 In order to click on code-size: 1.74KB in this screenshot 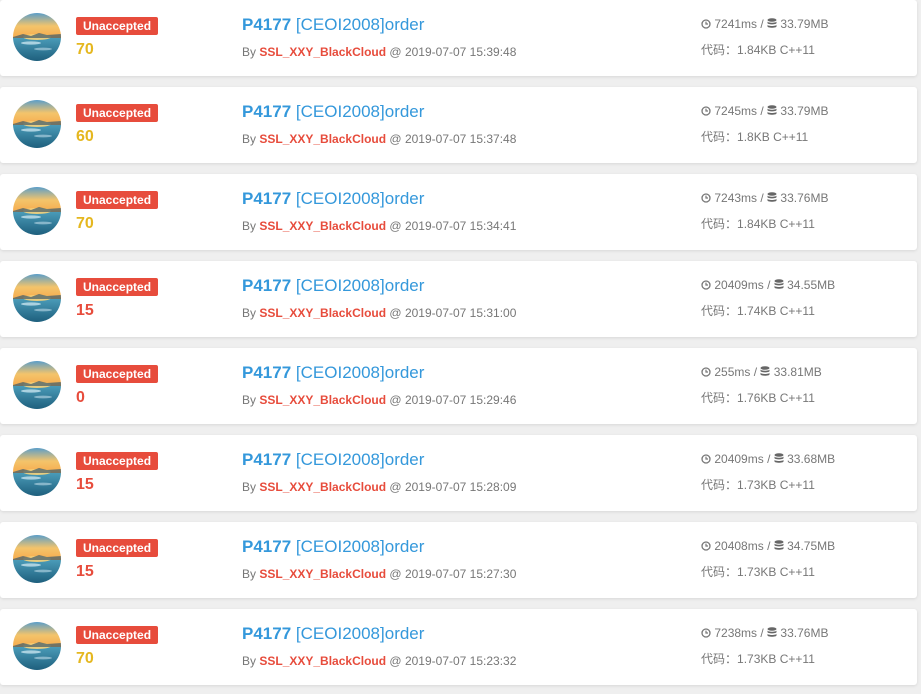, I will do `click(757, 311)`.